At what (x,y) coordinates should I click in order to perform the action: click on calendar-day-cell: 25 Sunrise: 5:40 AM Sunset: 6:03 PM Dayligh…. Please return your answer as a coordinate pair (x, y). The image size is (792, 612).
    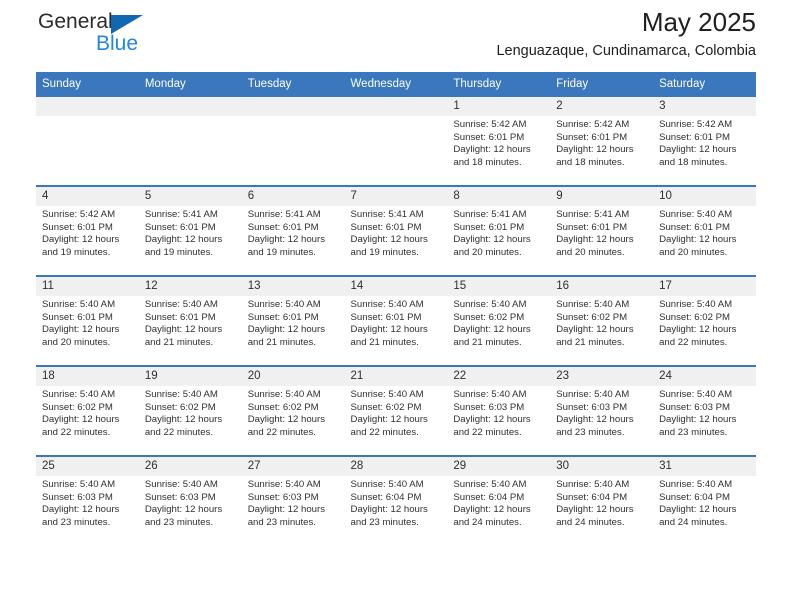
    Looking at the image, I should click on (87, 500).